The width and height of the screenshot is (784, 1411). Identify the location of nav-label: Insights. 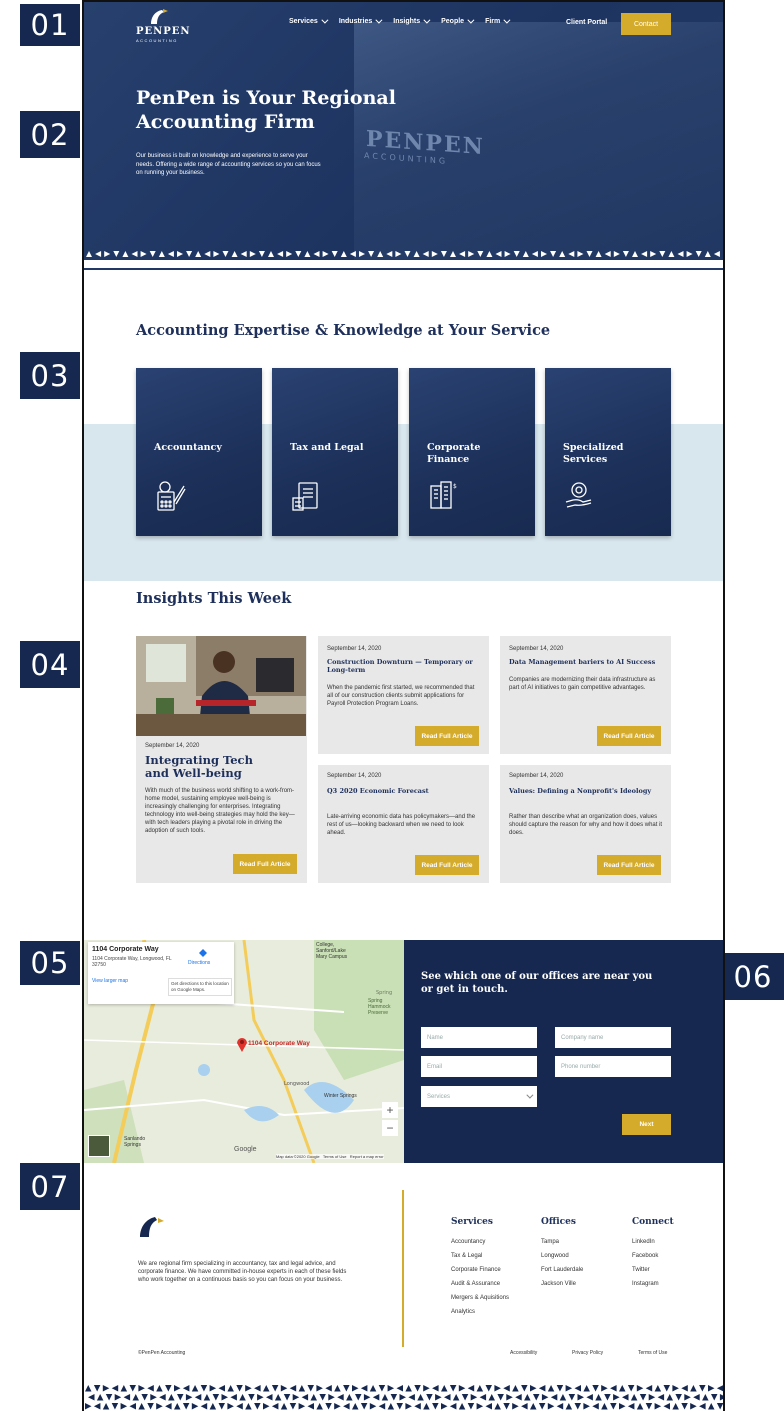
(407, 21).